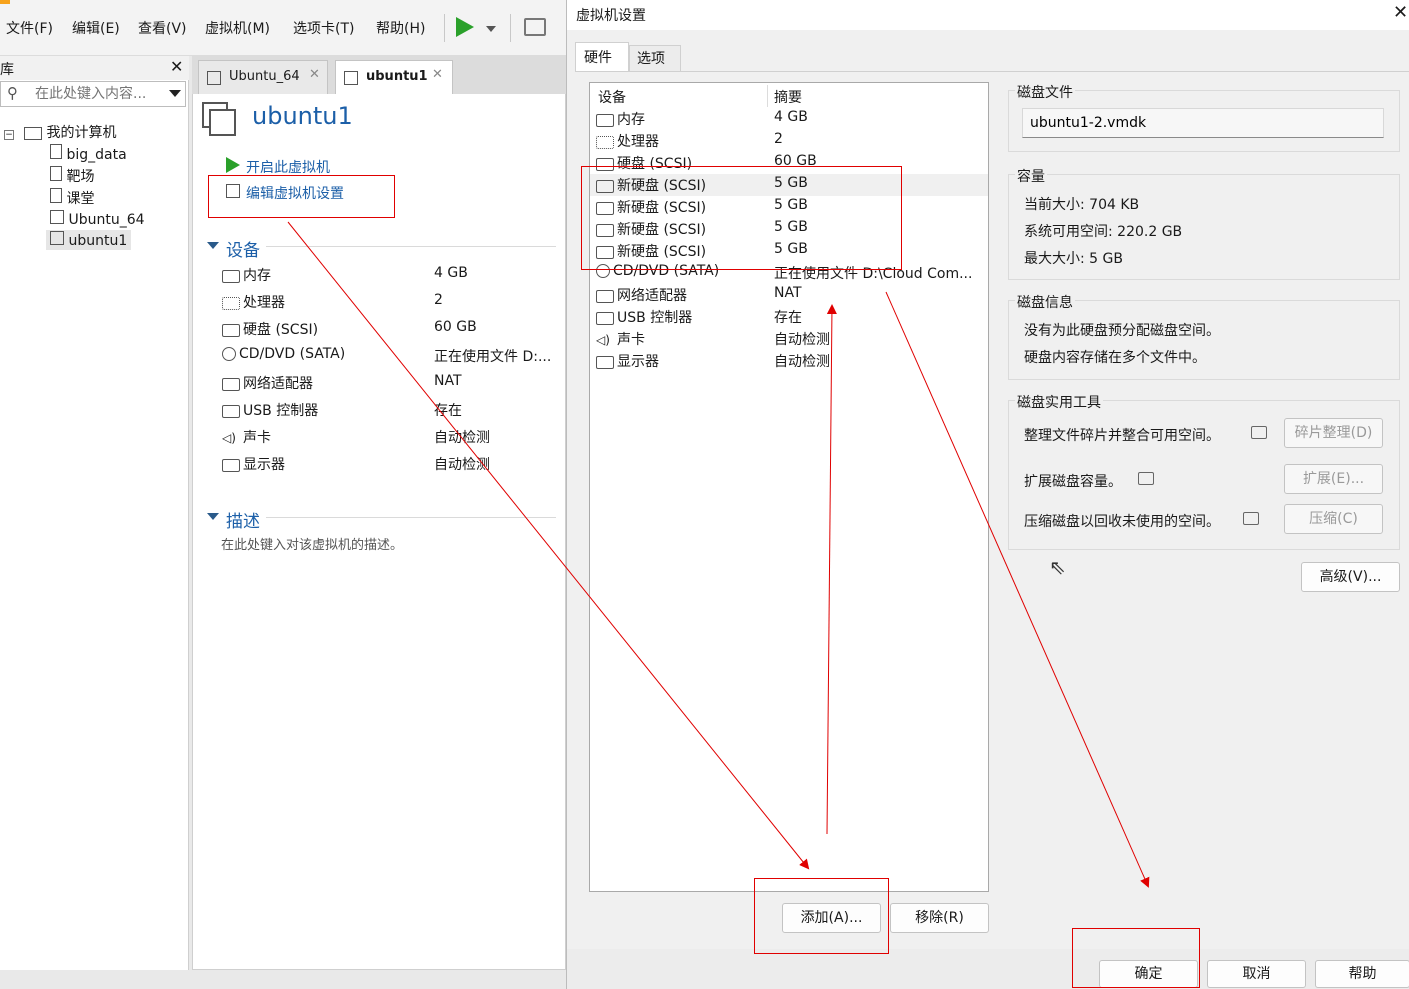 Image resolution: width=1409 pixels, height=989 pixels. Describe the element at coordinates (939, 918) in the screenshot. I see `remove-button: 移除(R)` at that location.